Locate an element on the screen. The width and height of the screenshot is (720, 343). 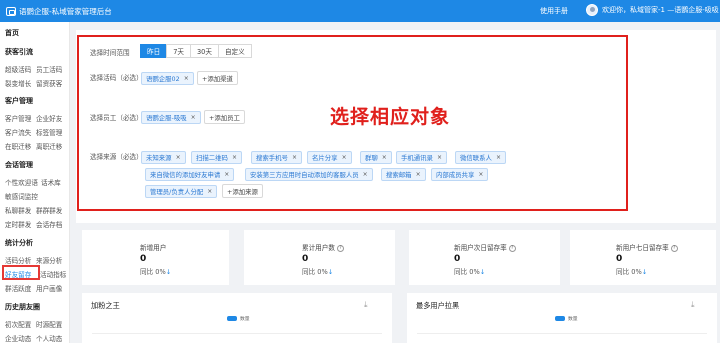
chart-panel-most-blocked: 最多用户拉黑 ⤓ 数量 is located at coordinates (562, 318).